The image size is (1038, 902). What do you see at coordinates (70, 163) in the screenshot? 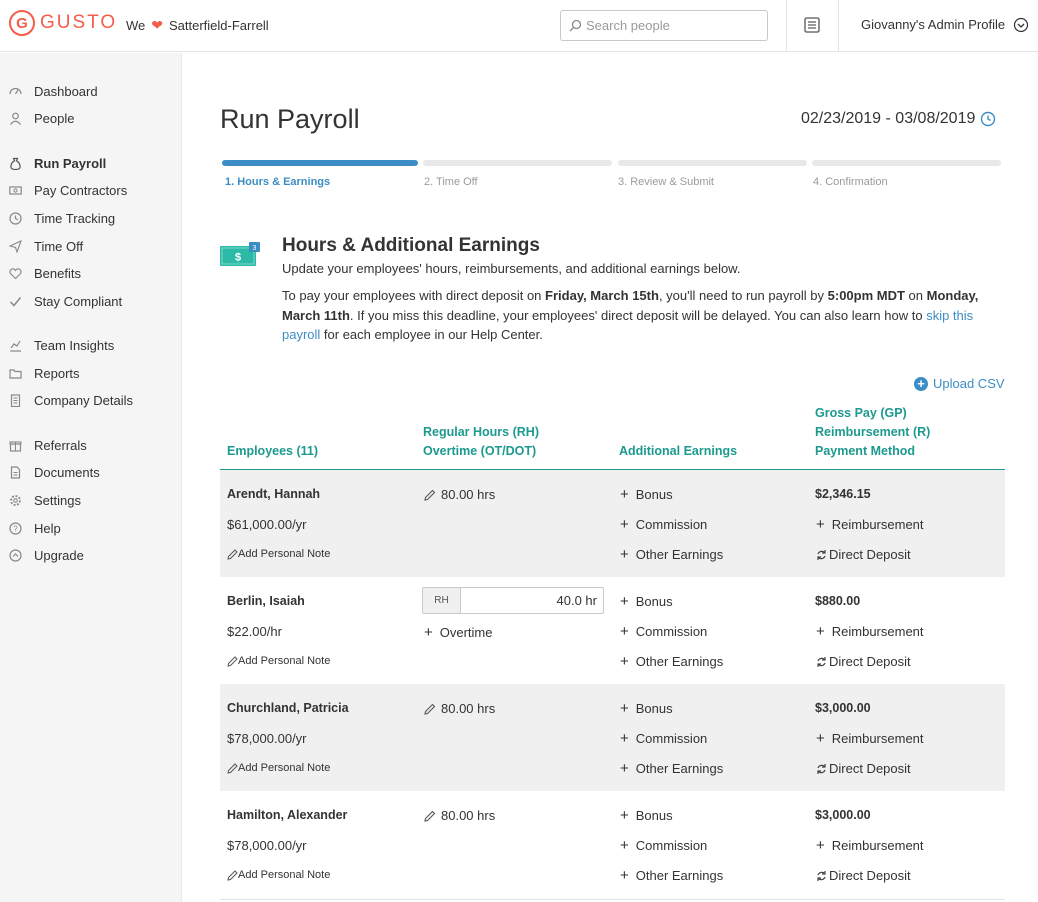
I see `sidebar-item-label: Run Payroll` at bounding box center [70, 163].